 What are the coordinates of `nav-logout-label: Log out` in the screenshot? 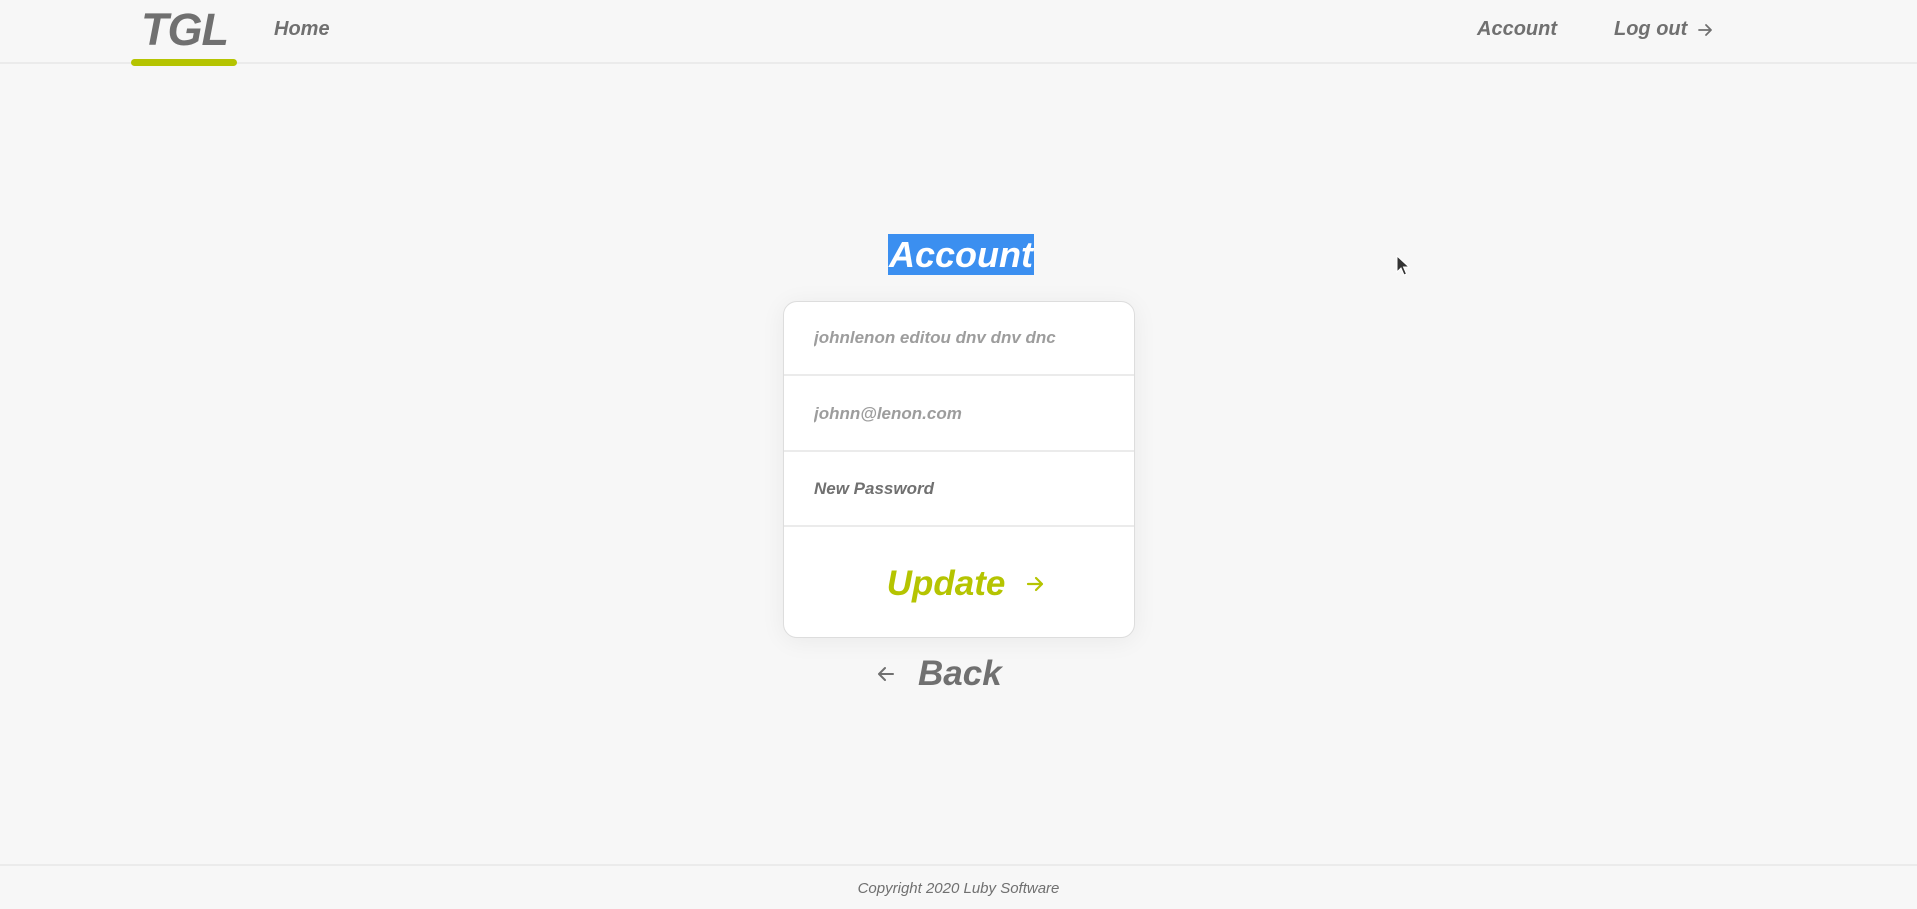 It's located at (1651, 29).